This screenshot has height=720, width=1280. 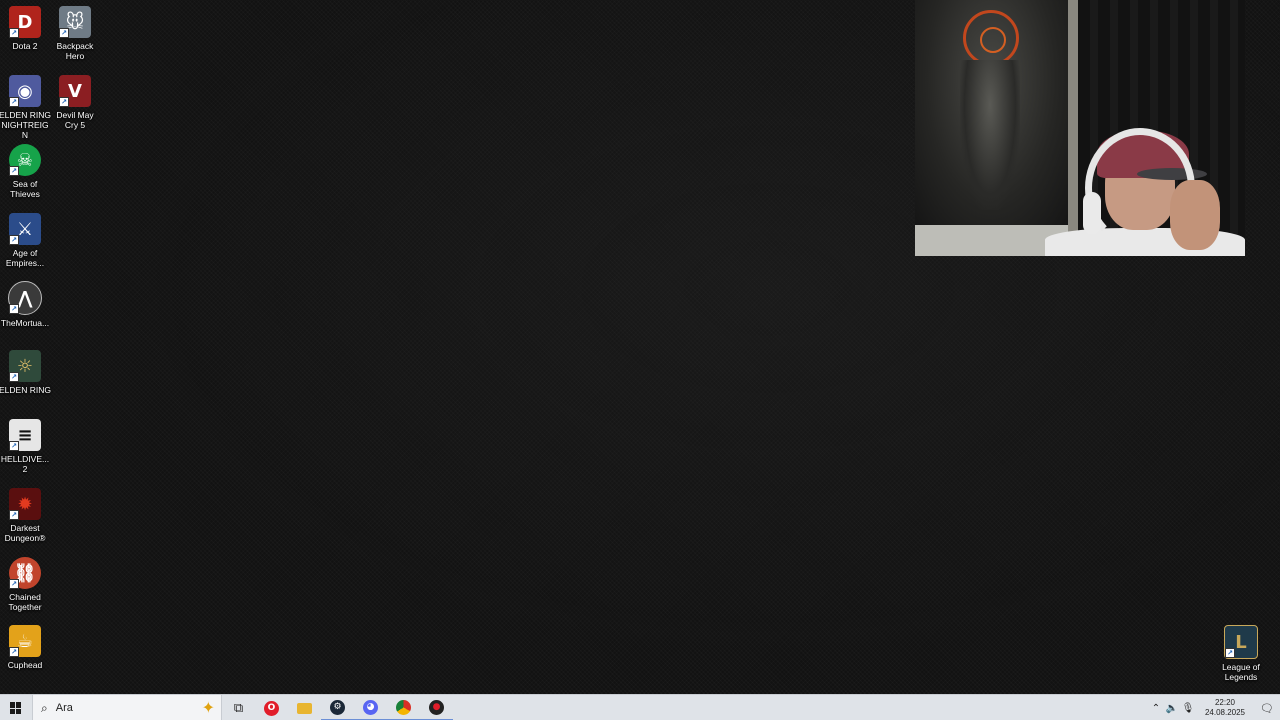 I want to click on desktop-icon-label: Cuphead, so click(x=25, y=665).